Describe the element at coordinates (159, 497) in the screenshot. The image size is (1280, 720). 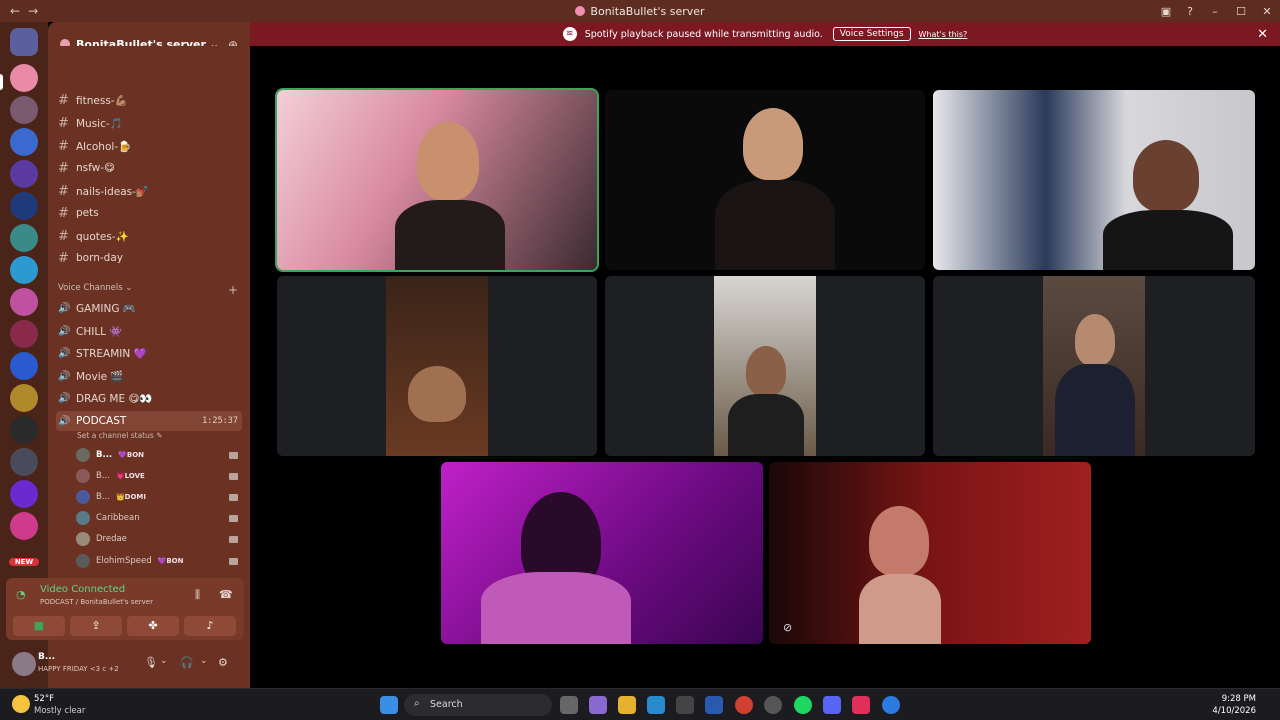
I see `voice-member: B... 👑DOMI` at that location.